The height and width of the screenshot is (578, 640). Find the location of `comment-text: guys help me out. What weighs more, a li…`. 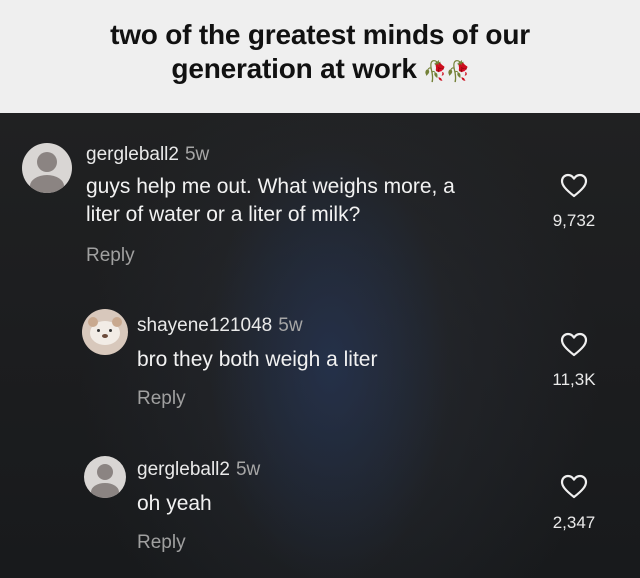

comment-text: guys help me out. What weighs more, a li… is located at coordinates (270, 200).